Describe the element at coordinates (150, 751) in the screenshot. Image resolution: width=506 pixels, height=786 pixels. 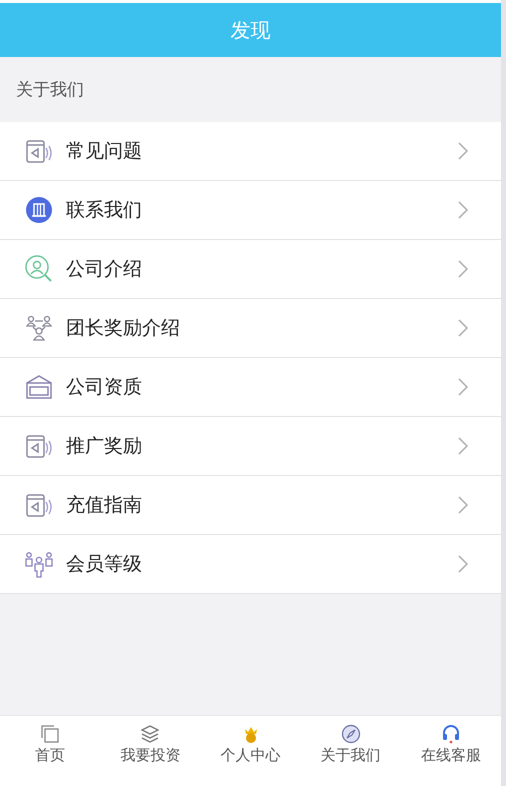
I see `tab-item: 我要投资` at that location.